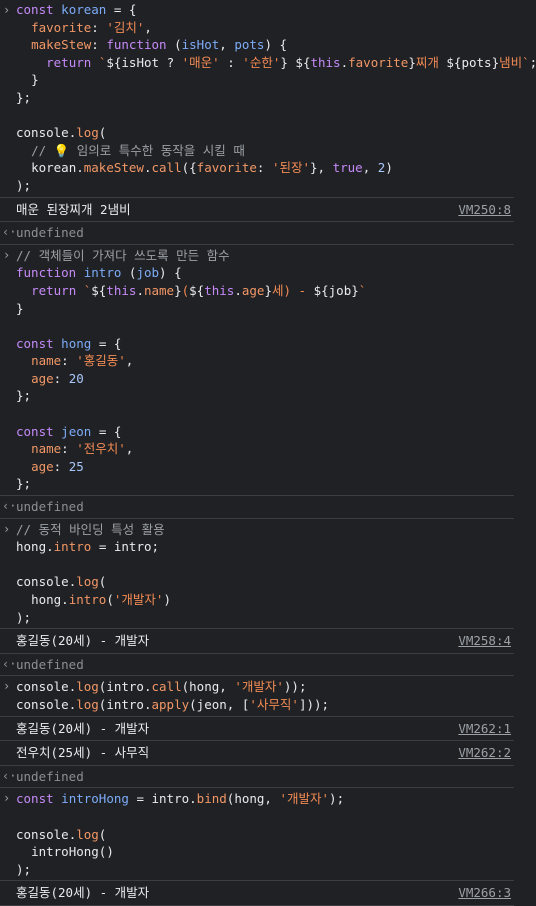 Image resolution: width=536 pixels, height=906 pixels. Describe the element at coordinates (257, 753) in the screenshot. I see `console-log-output: 전우치(25세) - 사무직 VM262:2` at that location.